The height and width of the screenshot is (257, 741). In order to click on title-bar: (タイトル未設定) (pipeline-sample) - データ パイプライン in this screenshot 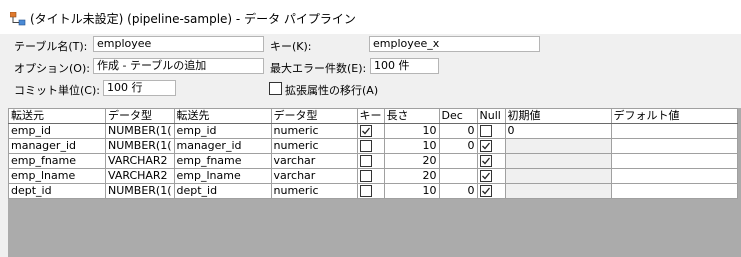, I will do `click(370, 17)`.